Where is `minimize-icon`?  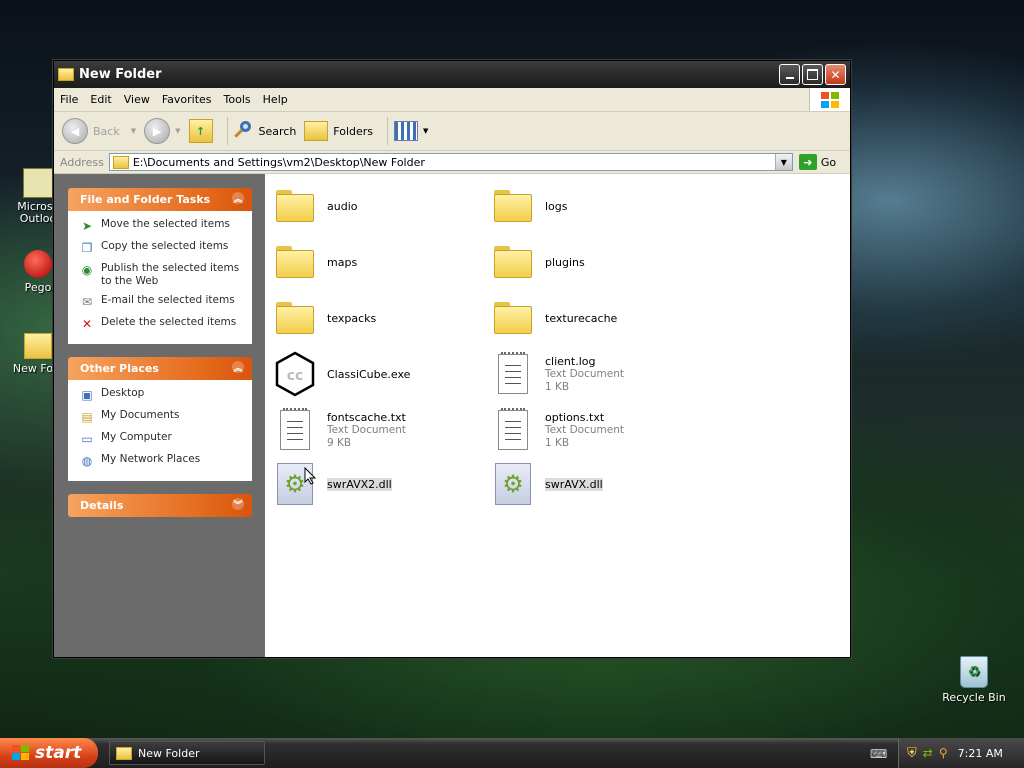 minimize-icon is located at coordinates (789, 78).